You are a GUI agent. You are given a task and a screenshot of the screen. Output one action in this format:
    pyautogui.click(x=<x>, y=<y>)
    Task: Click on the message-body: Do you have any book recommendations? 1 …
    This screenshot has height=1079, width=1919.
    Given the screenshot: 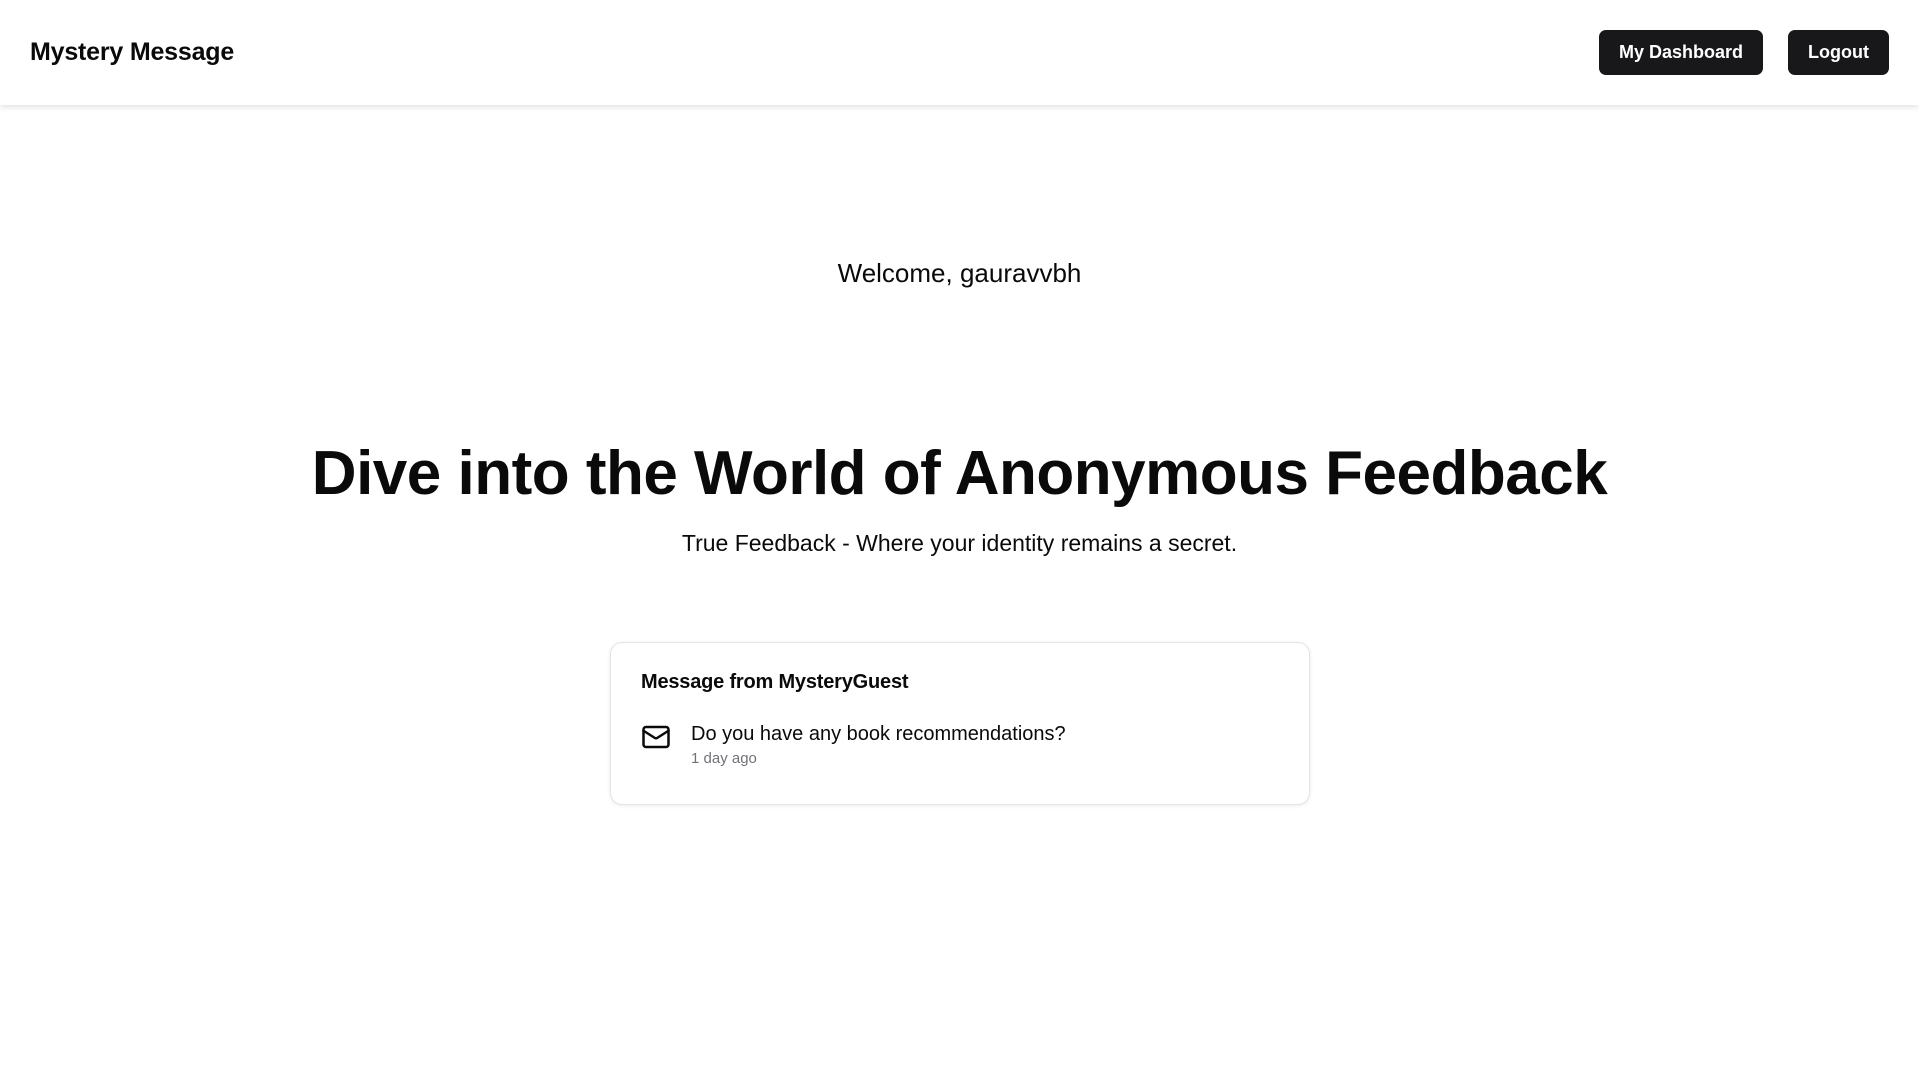 What is the action you would take?
    pyautogui.click(x=878, y=744)
    